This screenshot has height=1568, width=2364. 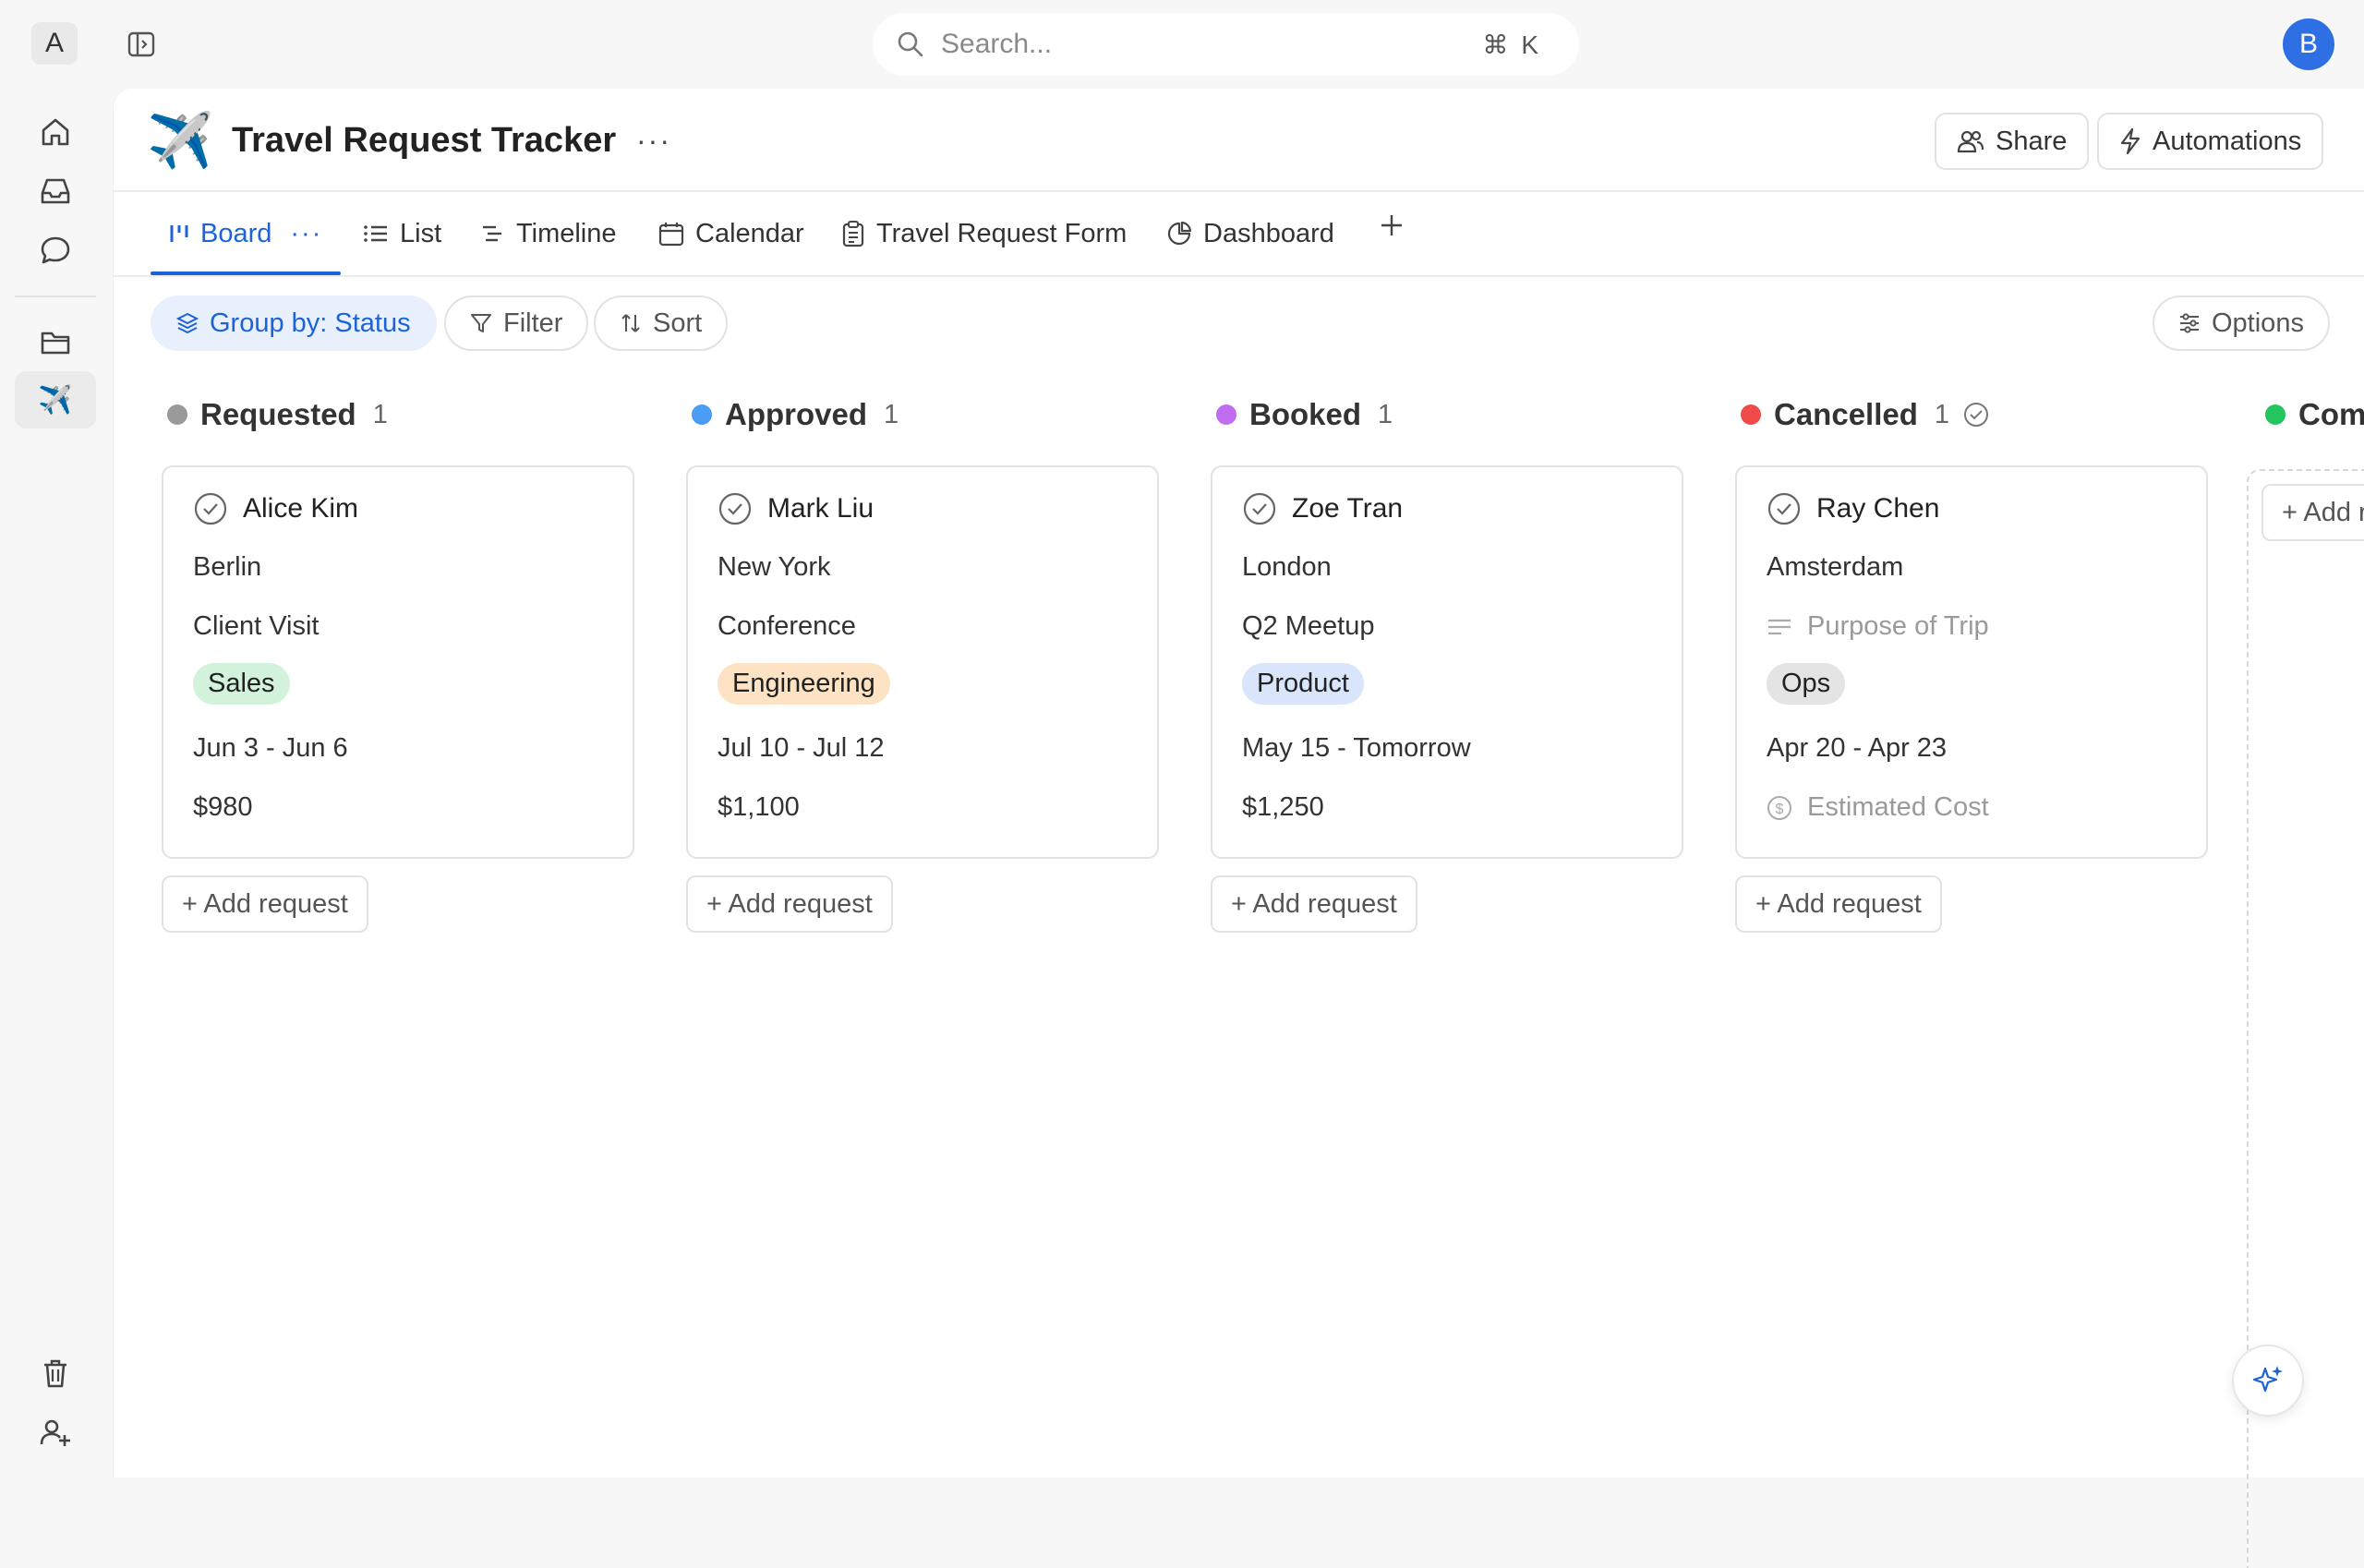 What do you see at coordinates (1779, 808) in the screenshot?
I see `dollar-circle-icon: $` at bounding box center [1779, 808].